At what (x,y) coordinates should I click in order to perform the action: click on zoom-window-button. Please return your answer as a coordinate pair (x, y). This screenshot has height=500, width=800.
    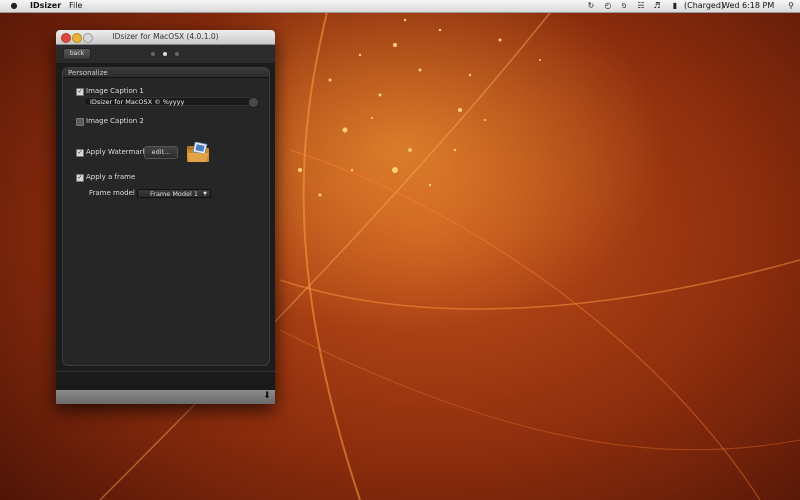
    Looking at the image, I should click on (88, 38).